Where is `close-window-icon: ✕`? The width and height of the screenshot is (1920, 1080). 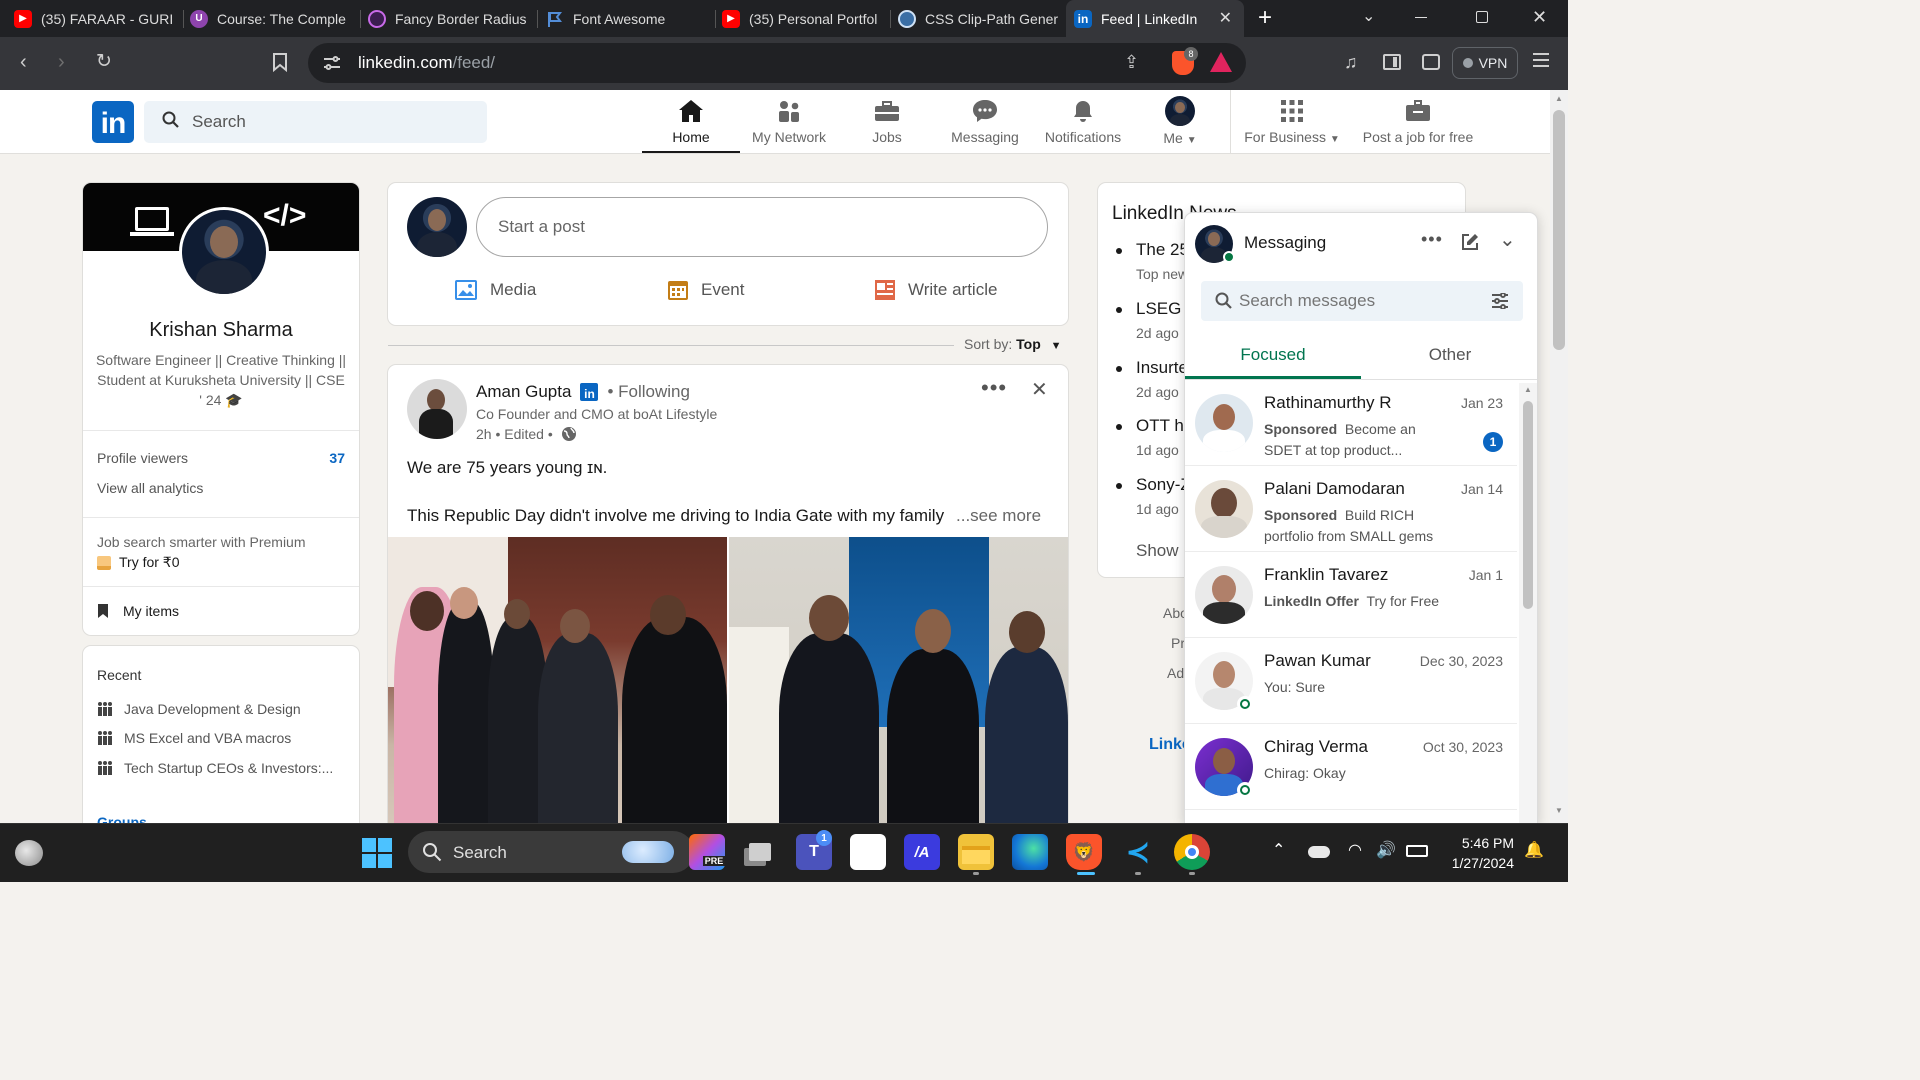 close-window-icon: ✕ is located at coordinates (1539, 17).